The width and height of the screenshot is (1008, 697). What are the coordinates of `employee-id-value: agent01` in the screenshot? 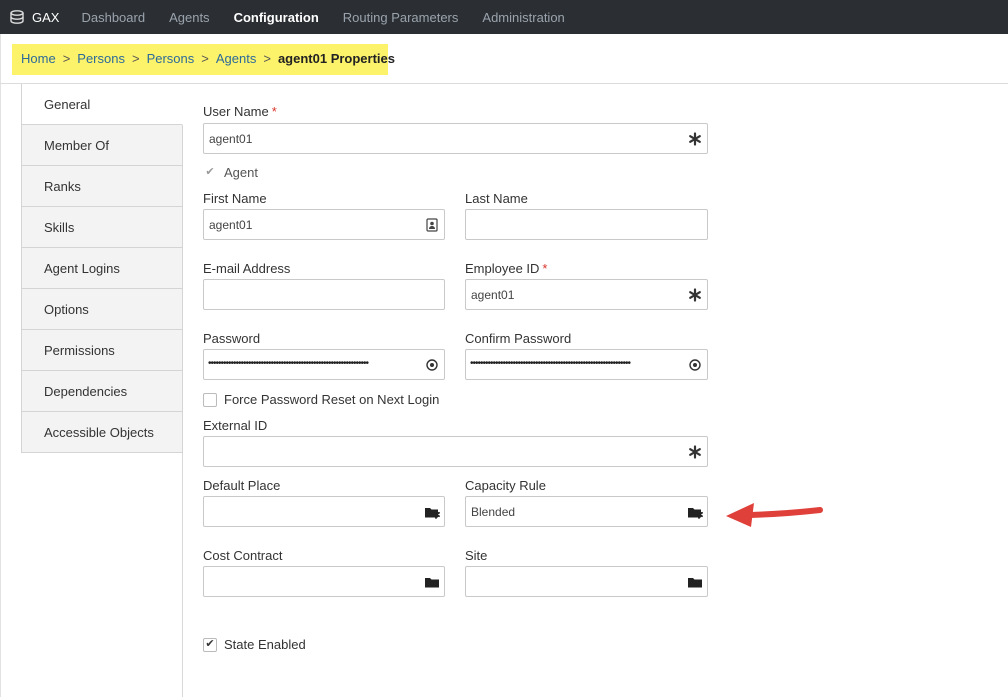 It's located at (493, 294).